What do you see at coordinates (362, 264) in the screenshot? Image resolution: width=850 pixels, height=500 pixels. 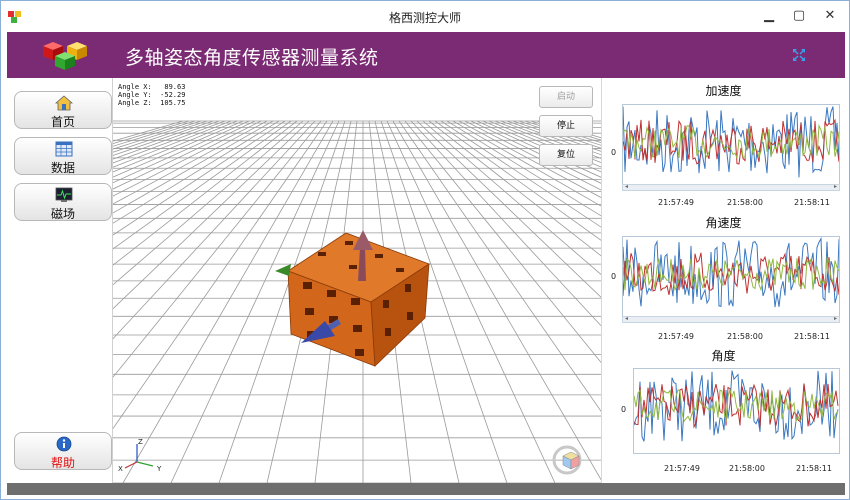 I see `red-axis-shaft` at bounding box center [362, 264].